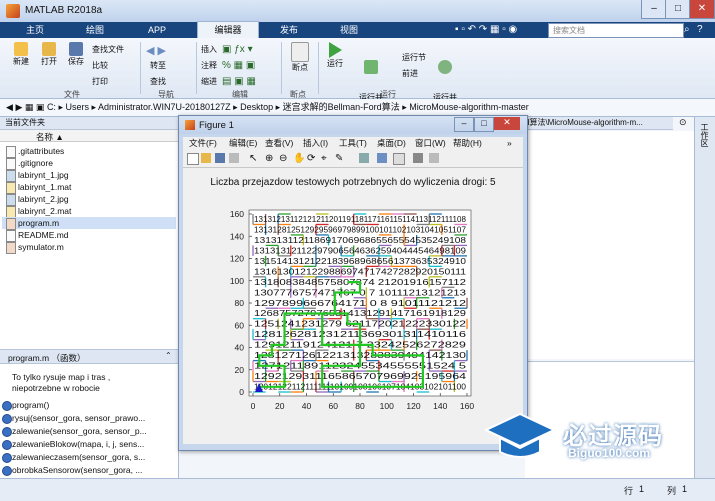 This screenshot has width=715, height=501. Describe the element at coordinates (21, 54) in the screenshot. I see `new-button: 新建` at that location.